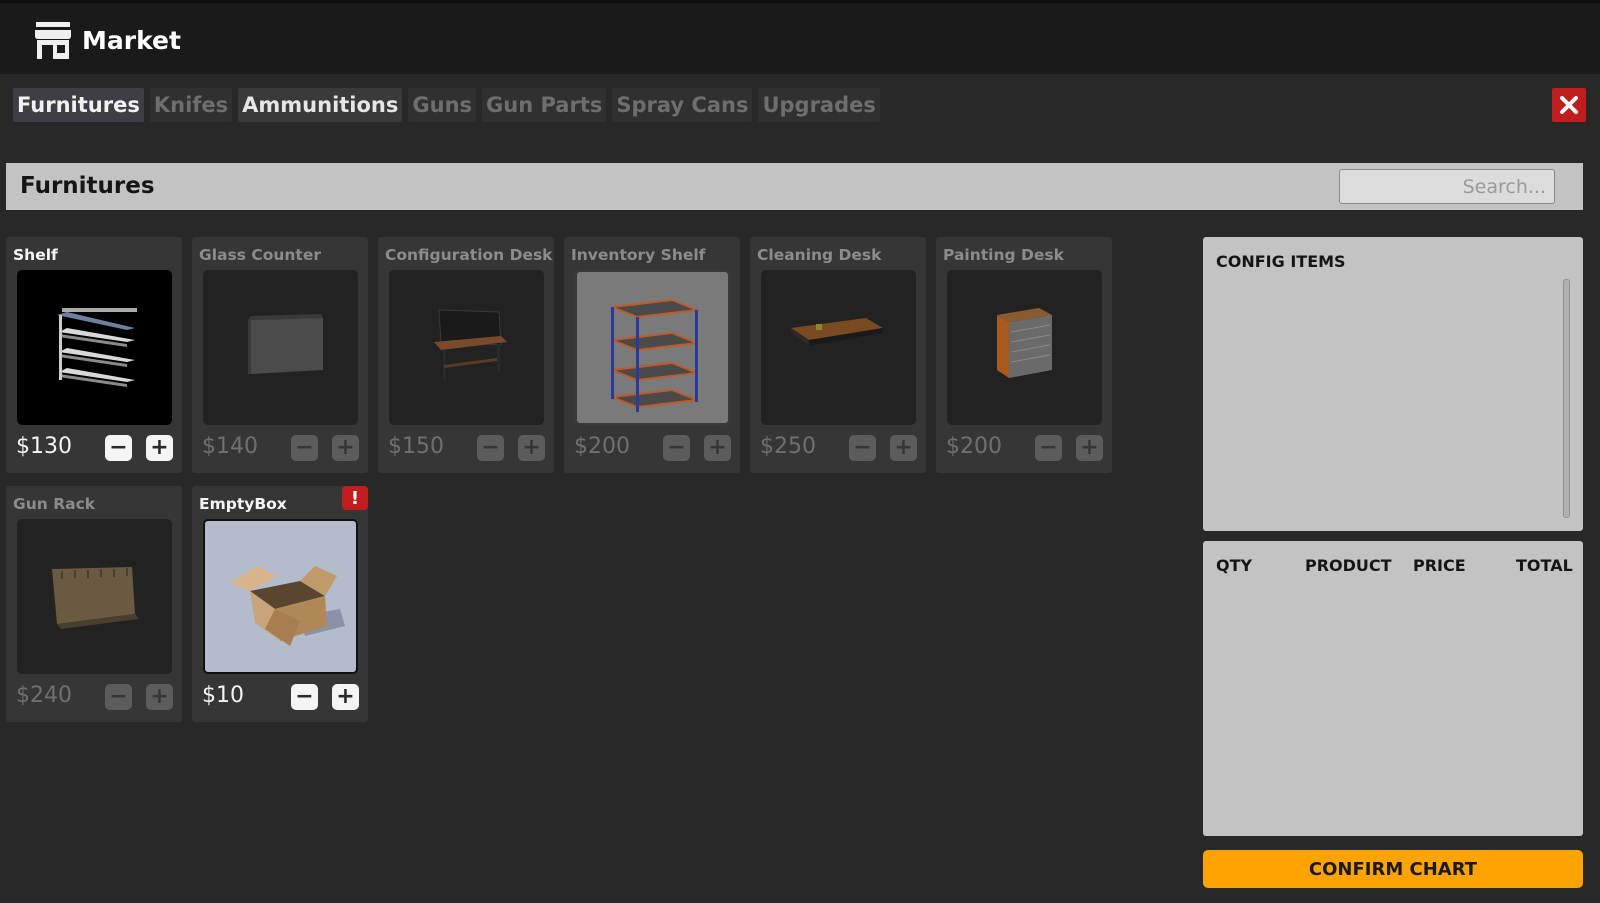 This screenshot has height=903, width=1600. I want to click on cart-column-qty: QTY, so click(1234, 565).